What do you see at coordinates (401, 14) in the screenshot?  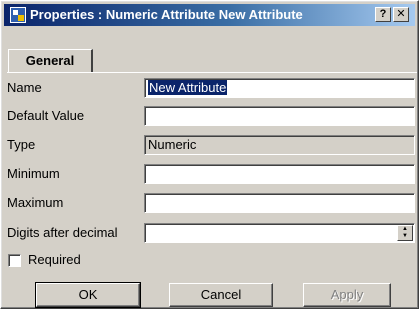 I see `close-button: ✕` at bounding box center [401, 14].